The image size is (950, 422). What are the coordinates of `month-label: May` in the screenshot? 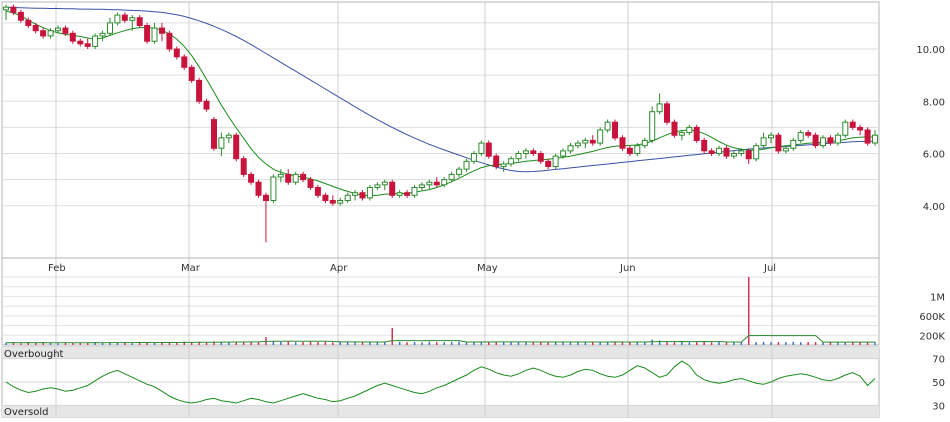 It's located at (487, 268).